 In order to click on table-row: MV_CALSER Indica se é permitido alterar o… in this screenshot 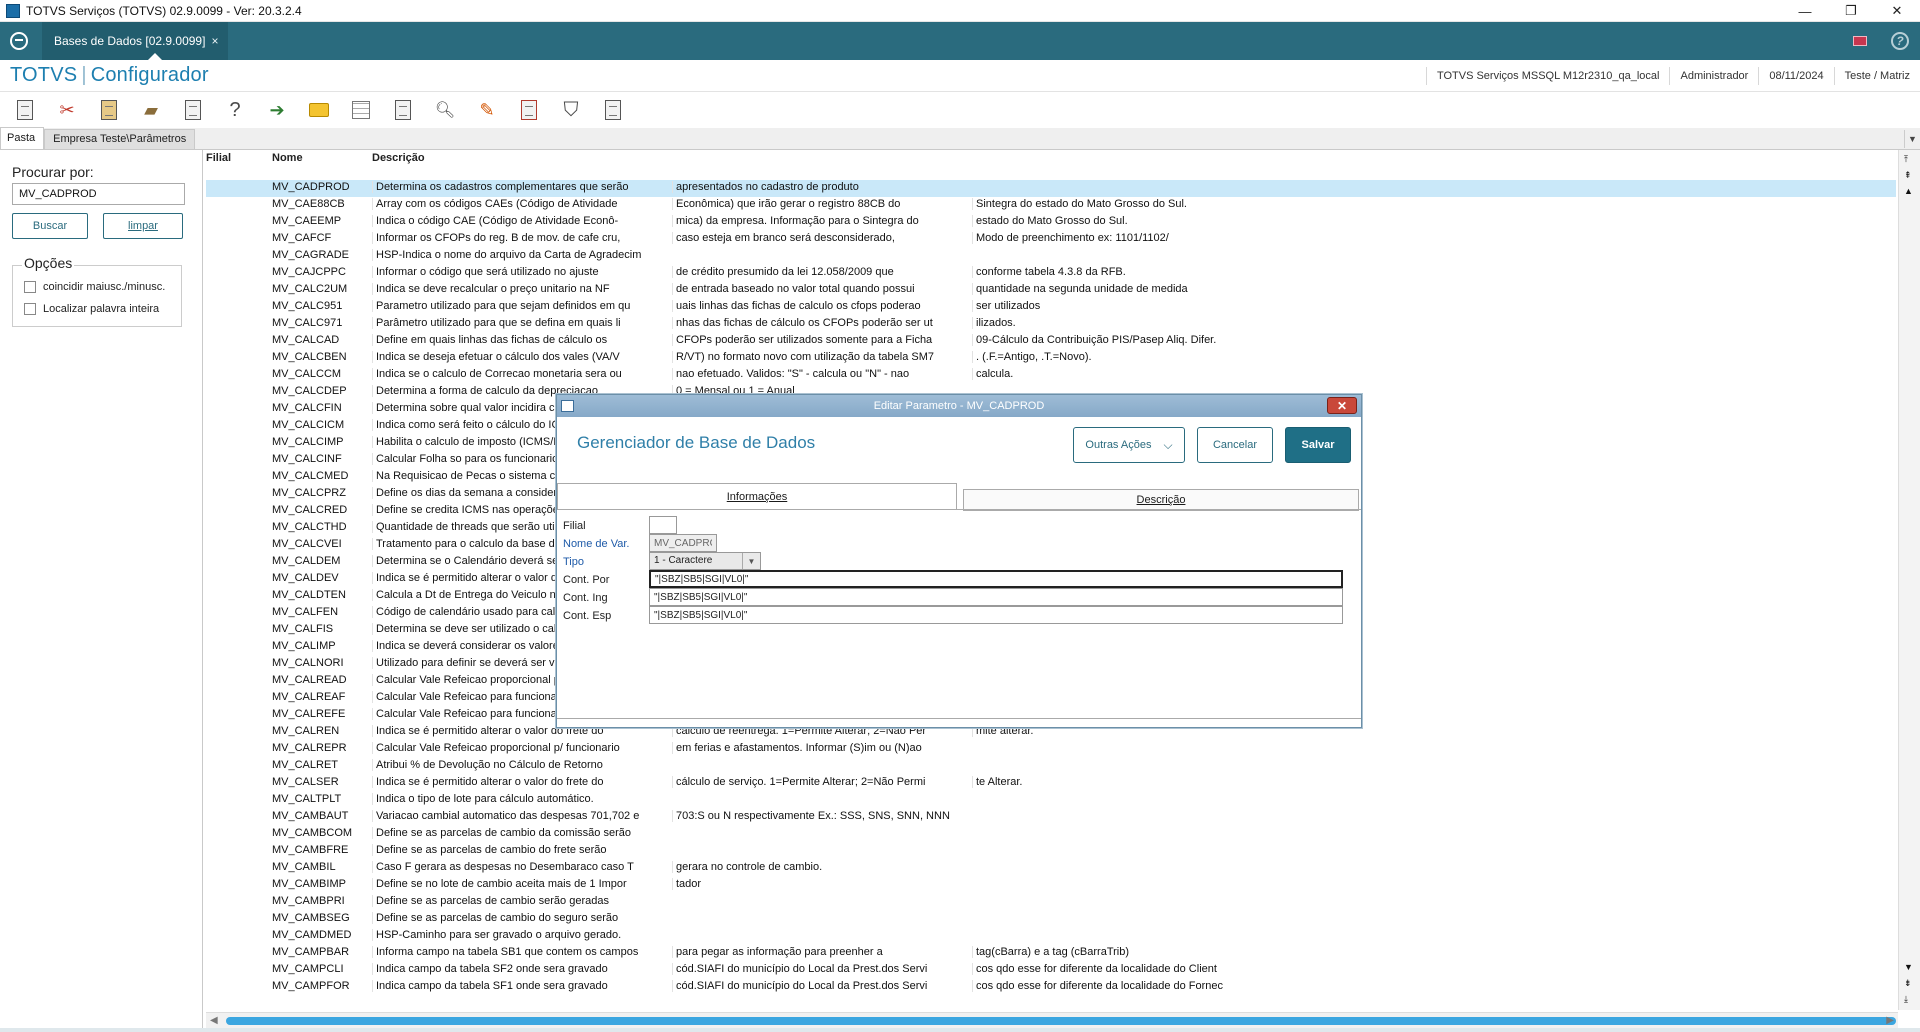, I will do `click(1051, 783)`.